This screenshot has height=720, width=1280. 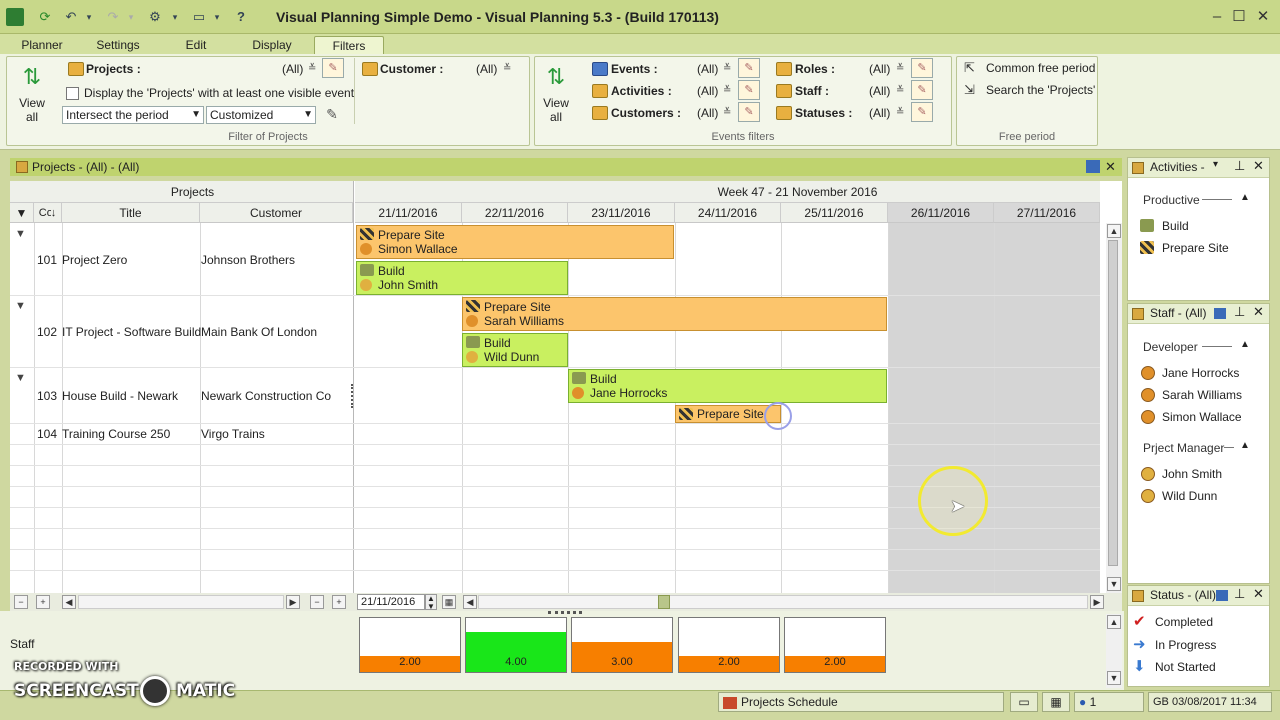 What do you see at coordinates (332, 115) in the screenshot?
I see `edit-pencil-icon: ✎` at bounding box center [332, 115].